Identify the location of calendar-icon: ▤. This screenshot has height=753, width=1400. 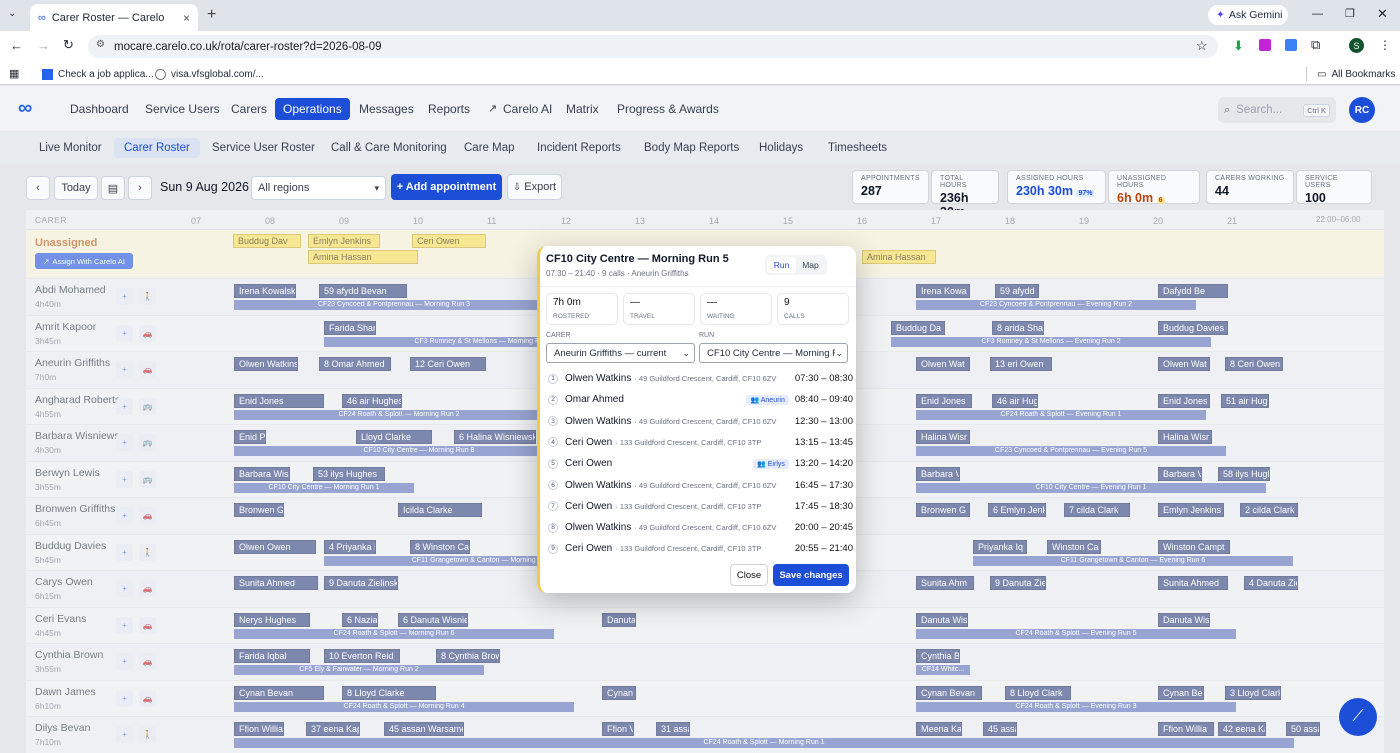
(113, 188).